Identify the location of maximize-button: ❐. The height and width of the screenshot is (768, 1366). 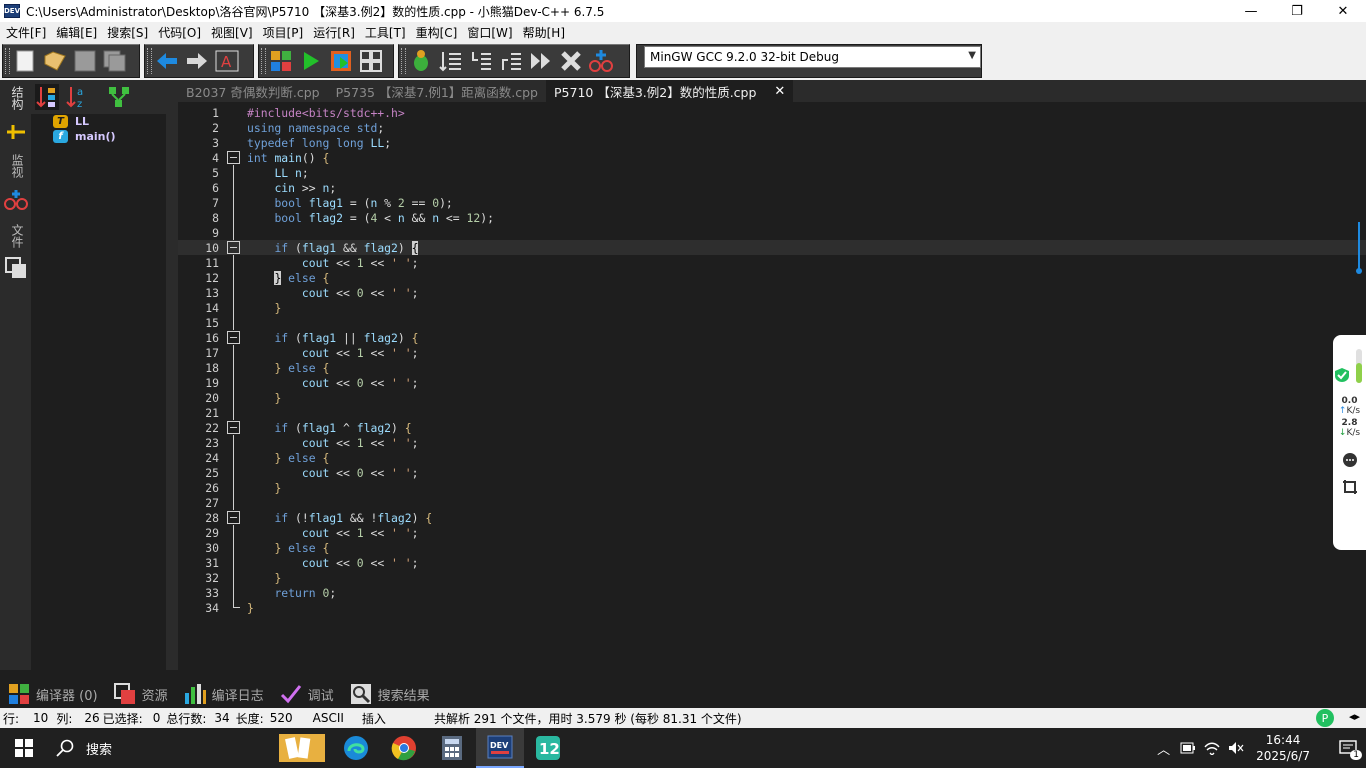
(1297, 11).